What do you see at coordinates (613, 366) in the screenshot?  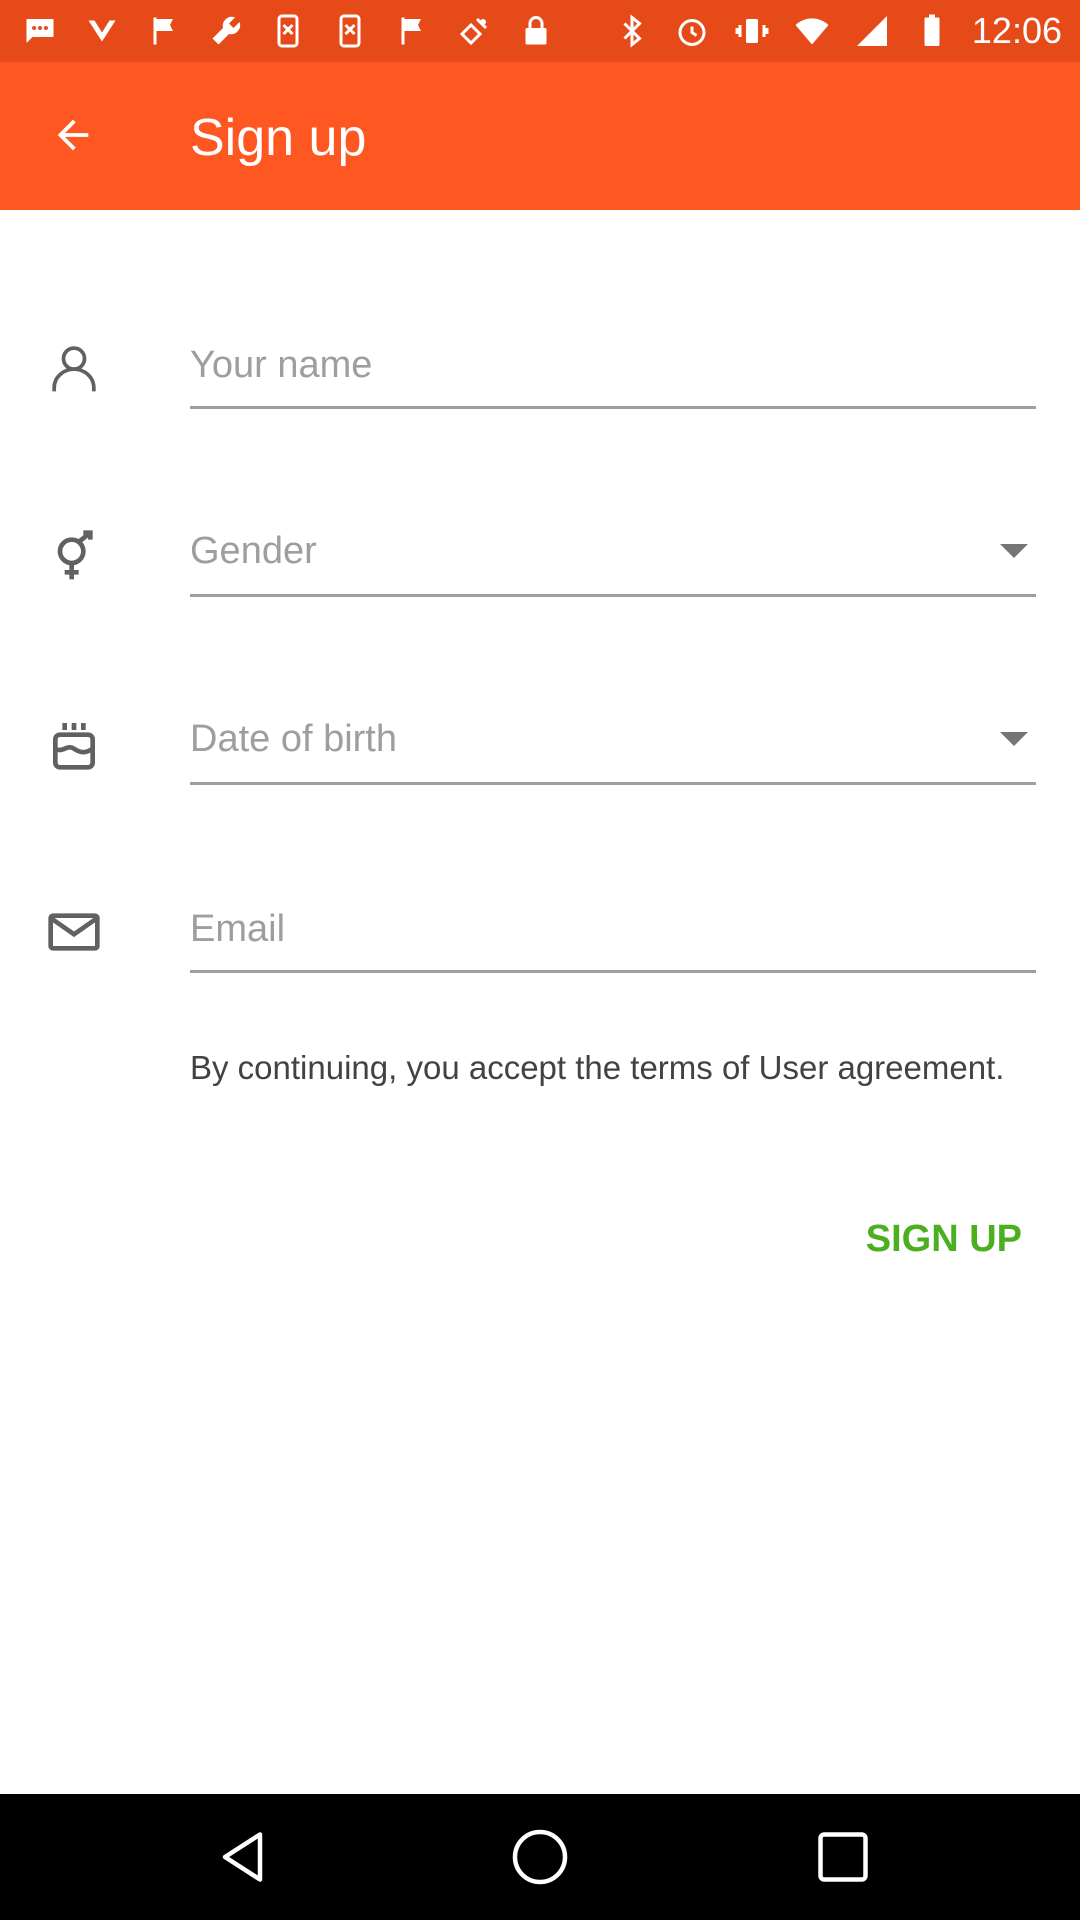 I see `name-input` at bounding box center [613, 366].